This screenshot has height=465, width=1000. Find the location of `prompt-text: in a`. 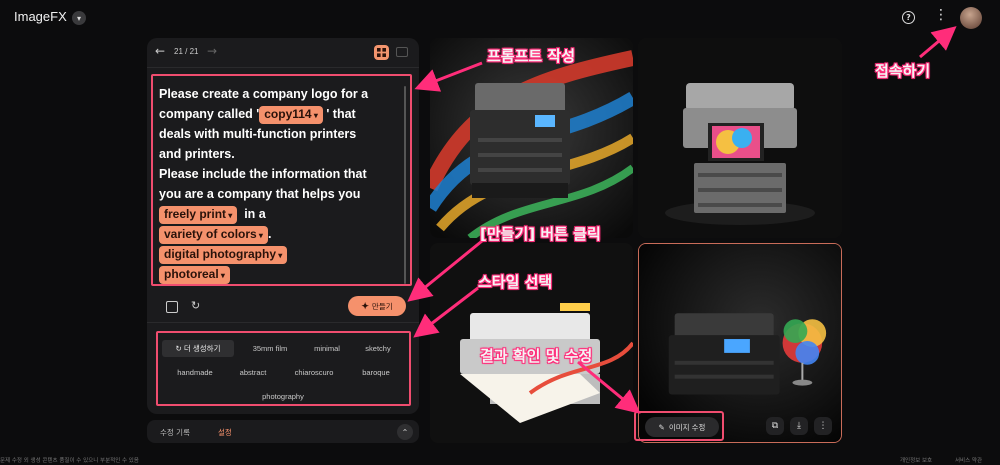

prompt-text: in a is located at coordinates (251, 214).